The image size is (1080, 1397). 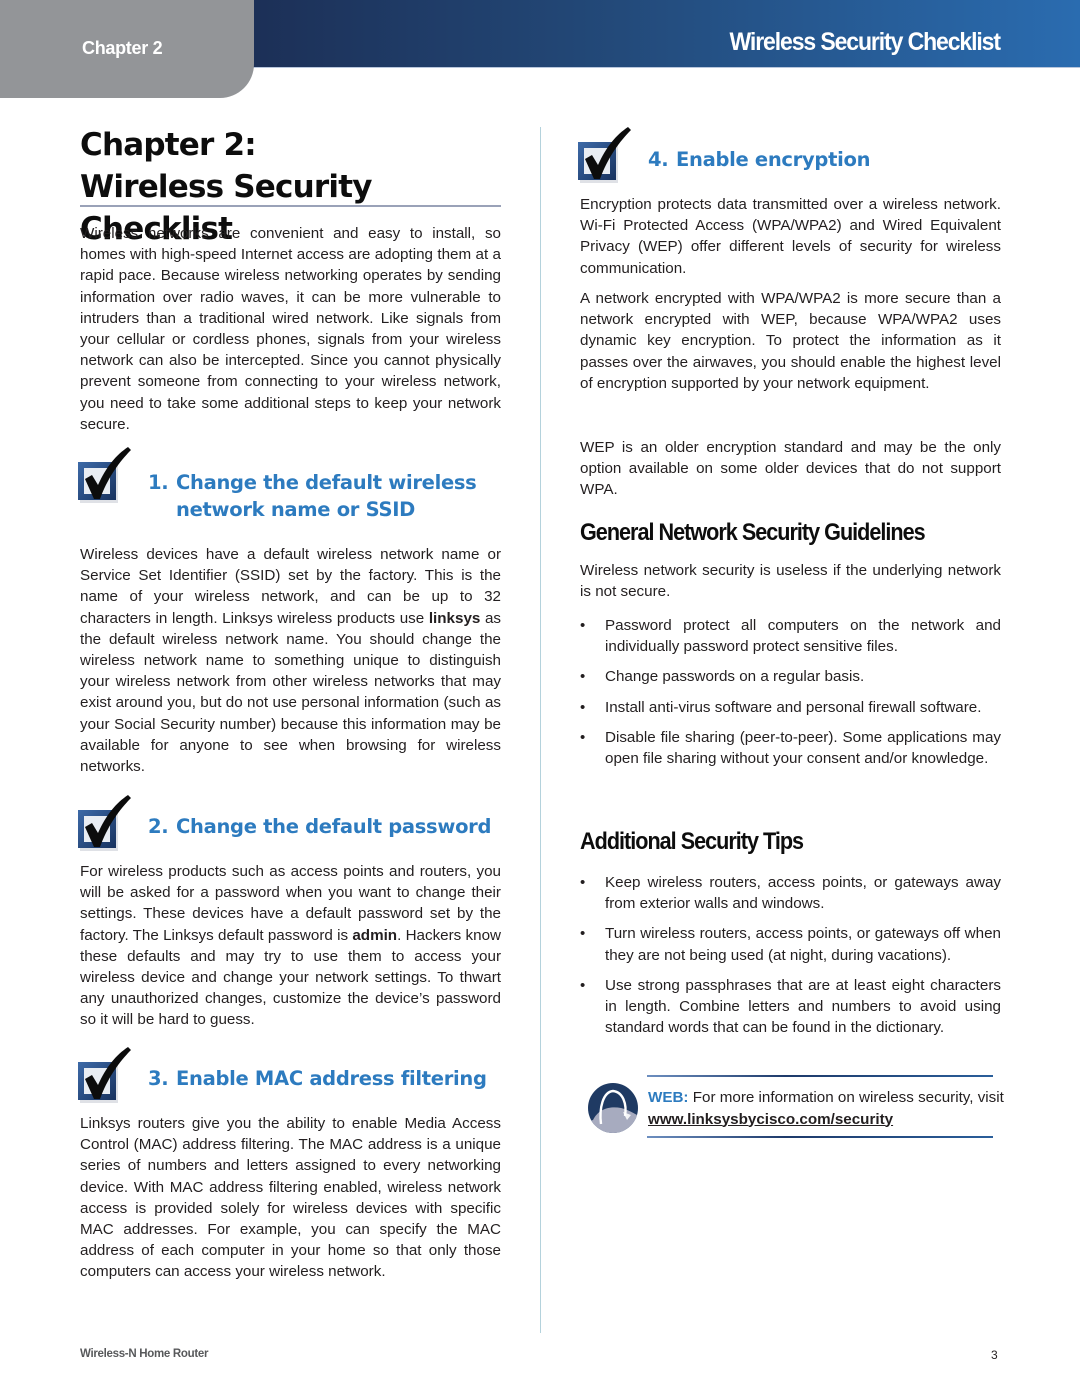 I want to click on web-label: WEB:, so click(x=668, y=1097).